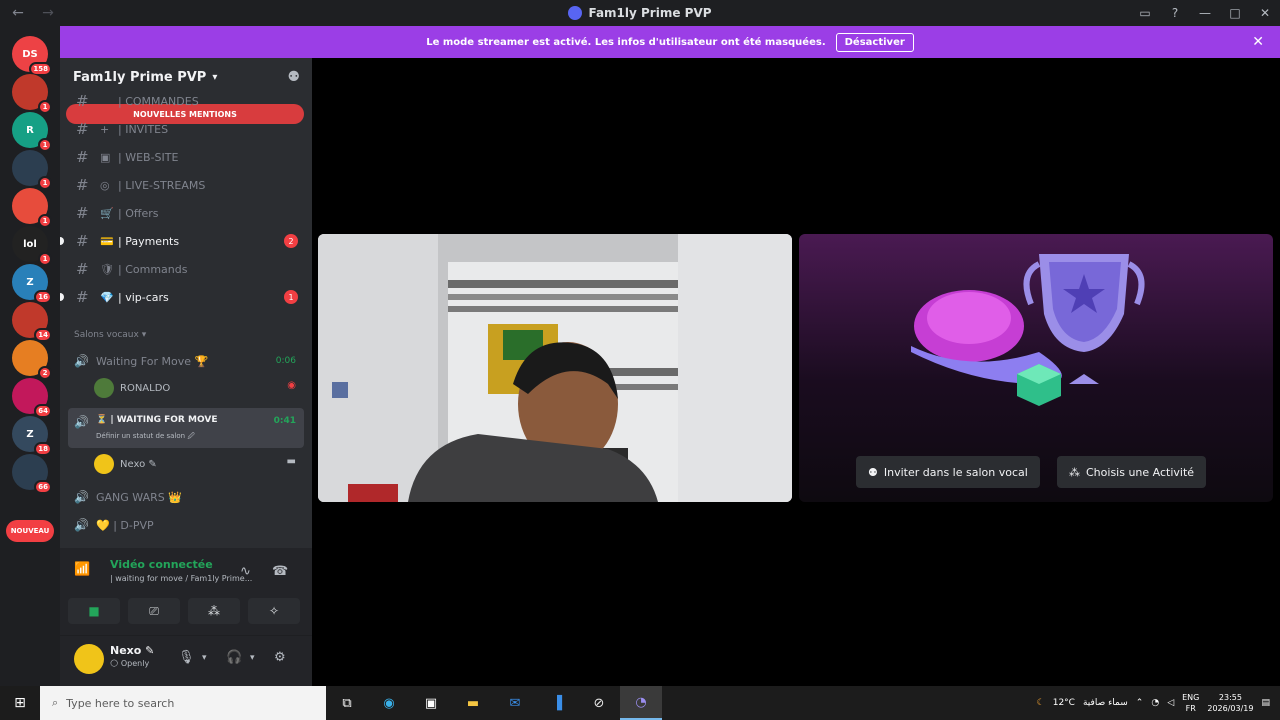 This screenshot has height=720, width=1280. Describe the element at coordinates (48, 13) in the screenshot. I see `forward-arrow-icon: →` at that location.